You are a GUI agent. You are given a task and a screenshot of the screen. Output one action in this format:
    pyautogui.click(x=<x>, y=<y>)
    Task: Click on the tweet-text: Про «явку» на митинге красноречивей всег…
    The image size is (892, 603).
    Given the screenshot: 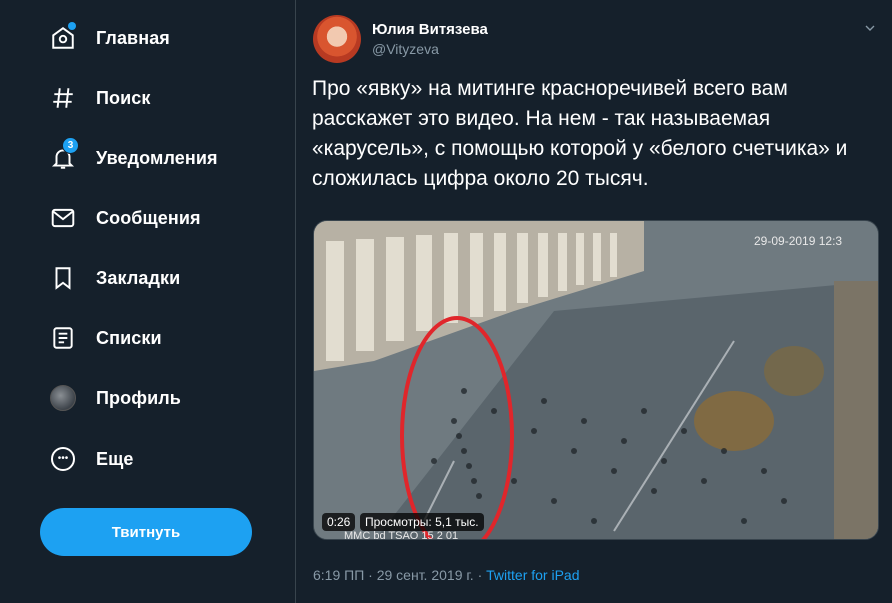 What is the action you would take?
    pyautogui.click(x=580, y=133)
    